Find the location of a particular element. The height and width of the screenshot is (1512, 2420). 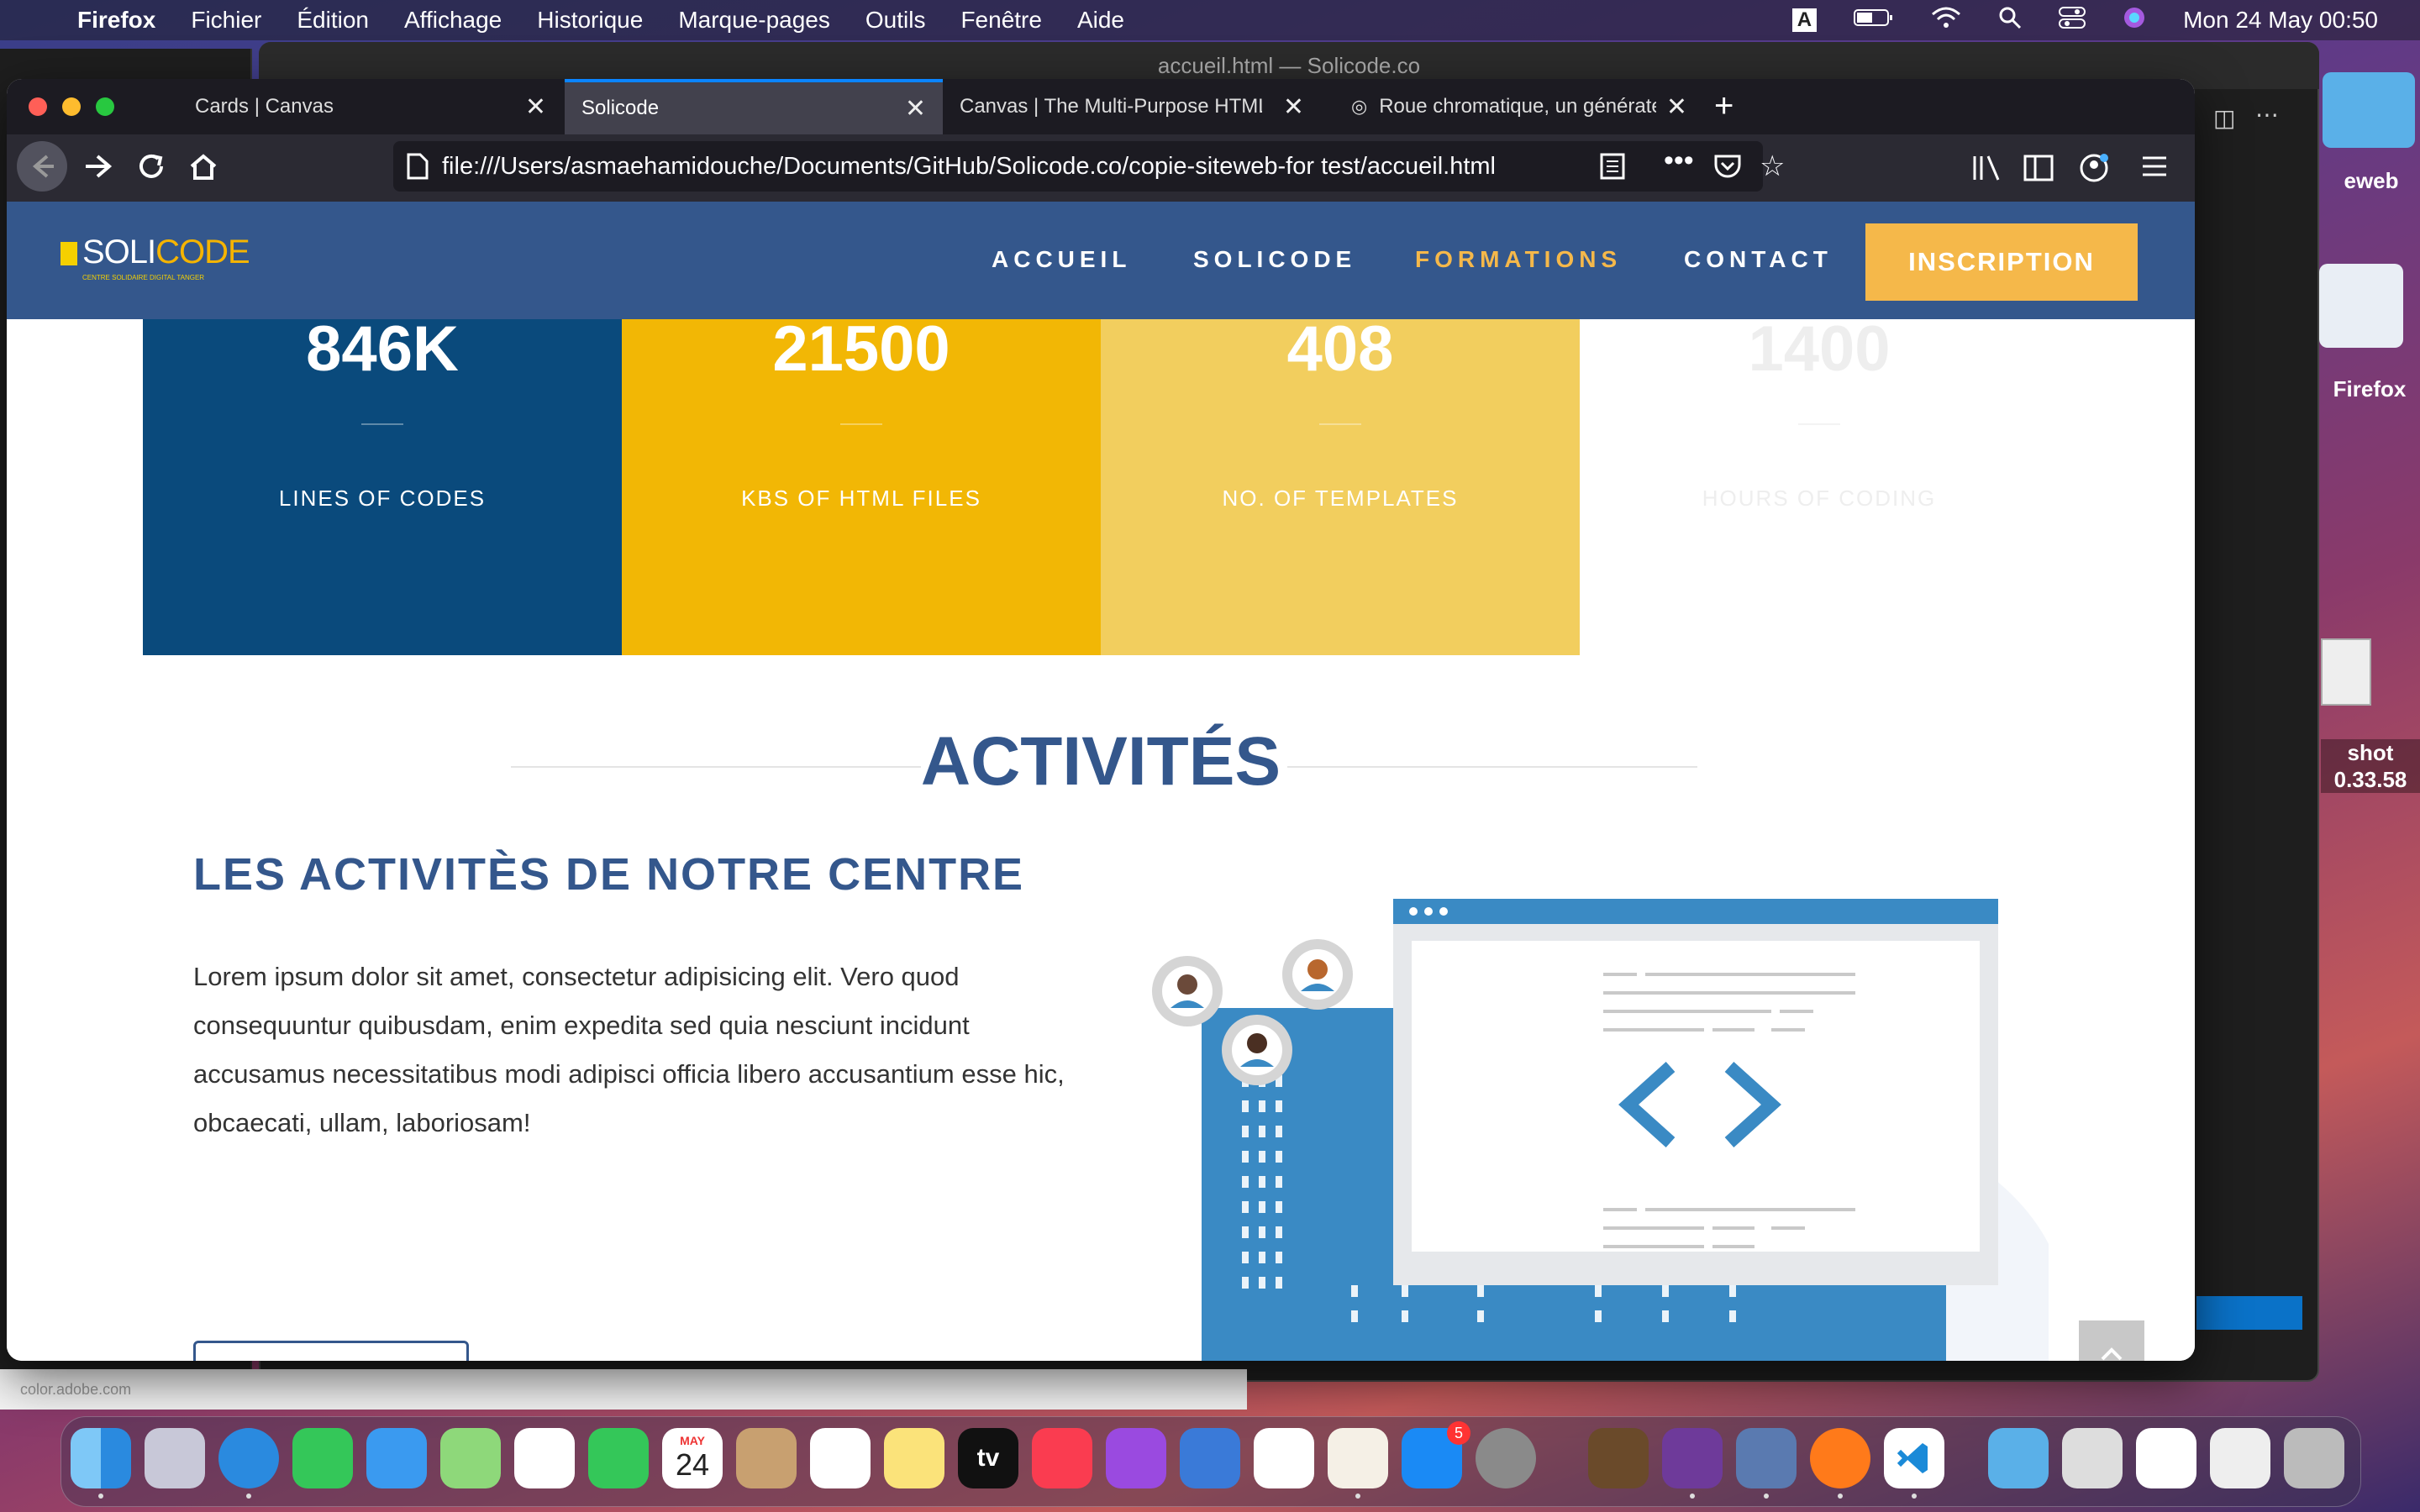

logo-subtitle: CENTRE SOLIDAIRE DIGITAL TANGER is located at coordinates (143, 277).